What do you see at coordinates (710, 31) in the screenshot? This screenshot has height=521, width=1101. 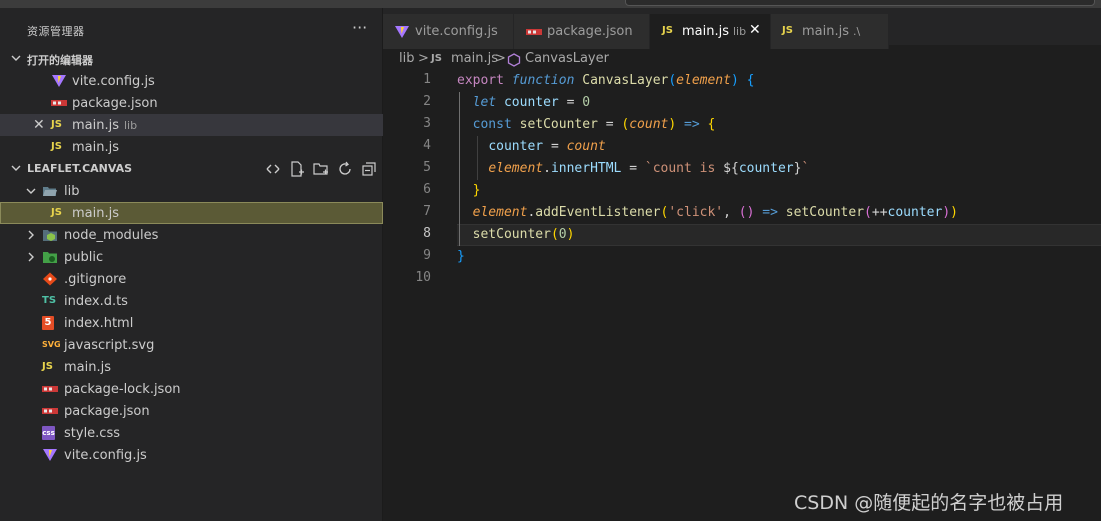 I see `tab-main-js-lib: JS main.js lib ✕` at bounding box center [710, 31].